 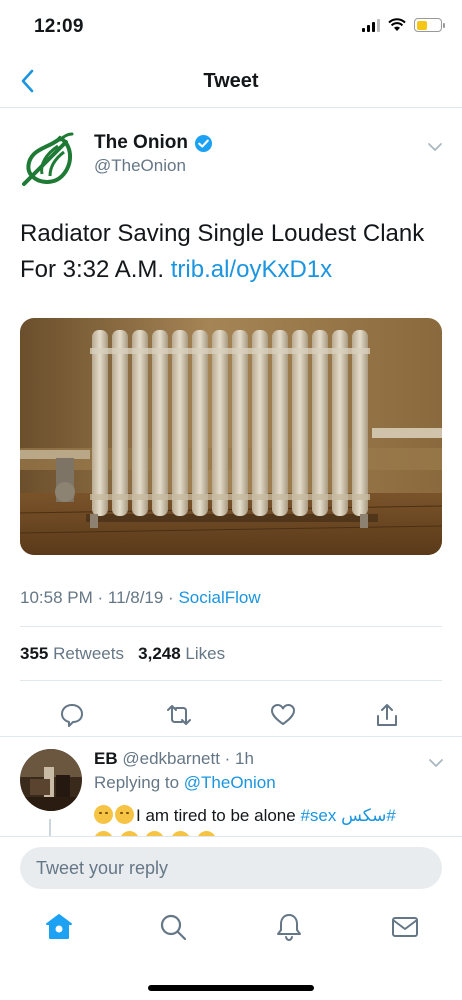 What do you see at coordinates (50, 827) in the screenshot?
I see `thread-line` at bounding box center [50, 827].